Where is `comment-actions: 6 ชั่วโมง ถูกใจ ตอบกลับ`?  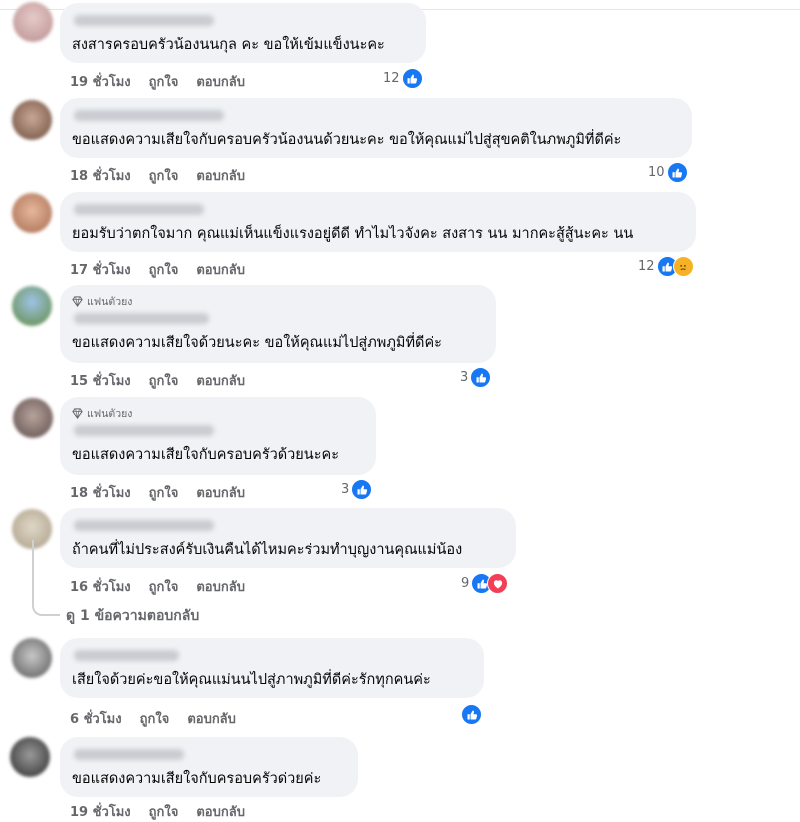 comment-actions: 6 ชั่วโมง ถูกใจ ตอบกลับ is located at coordinates (153, 718).